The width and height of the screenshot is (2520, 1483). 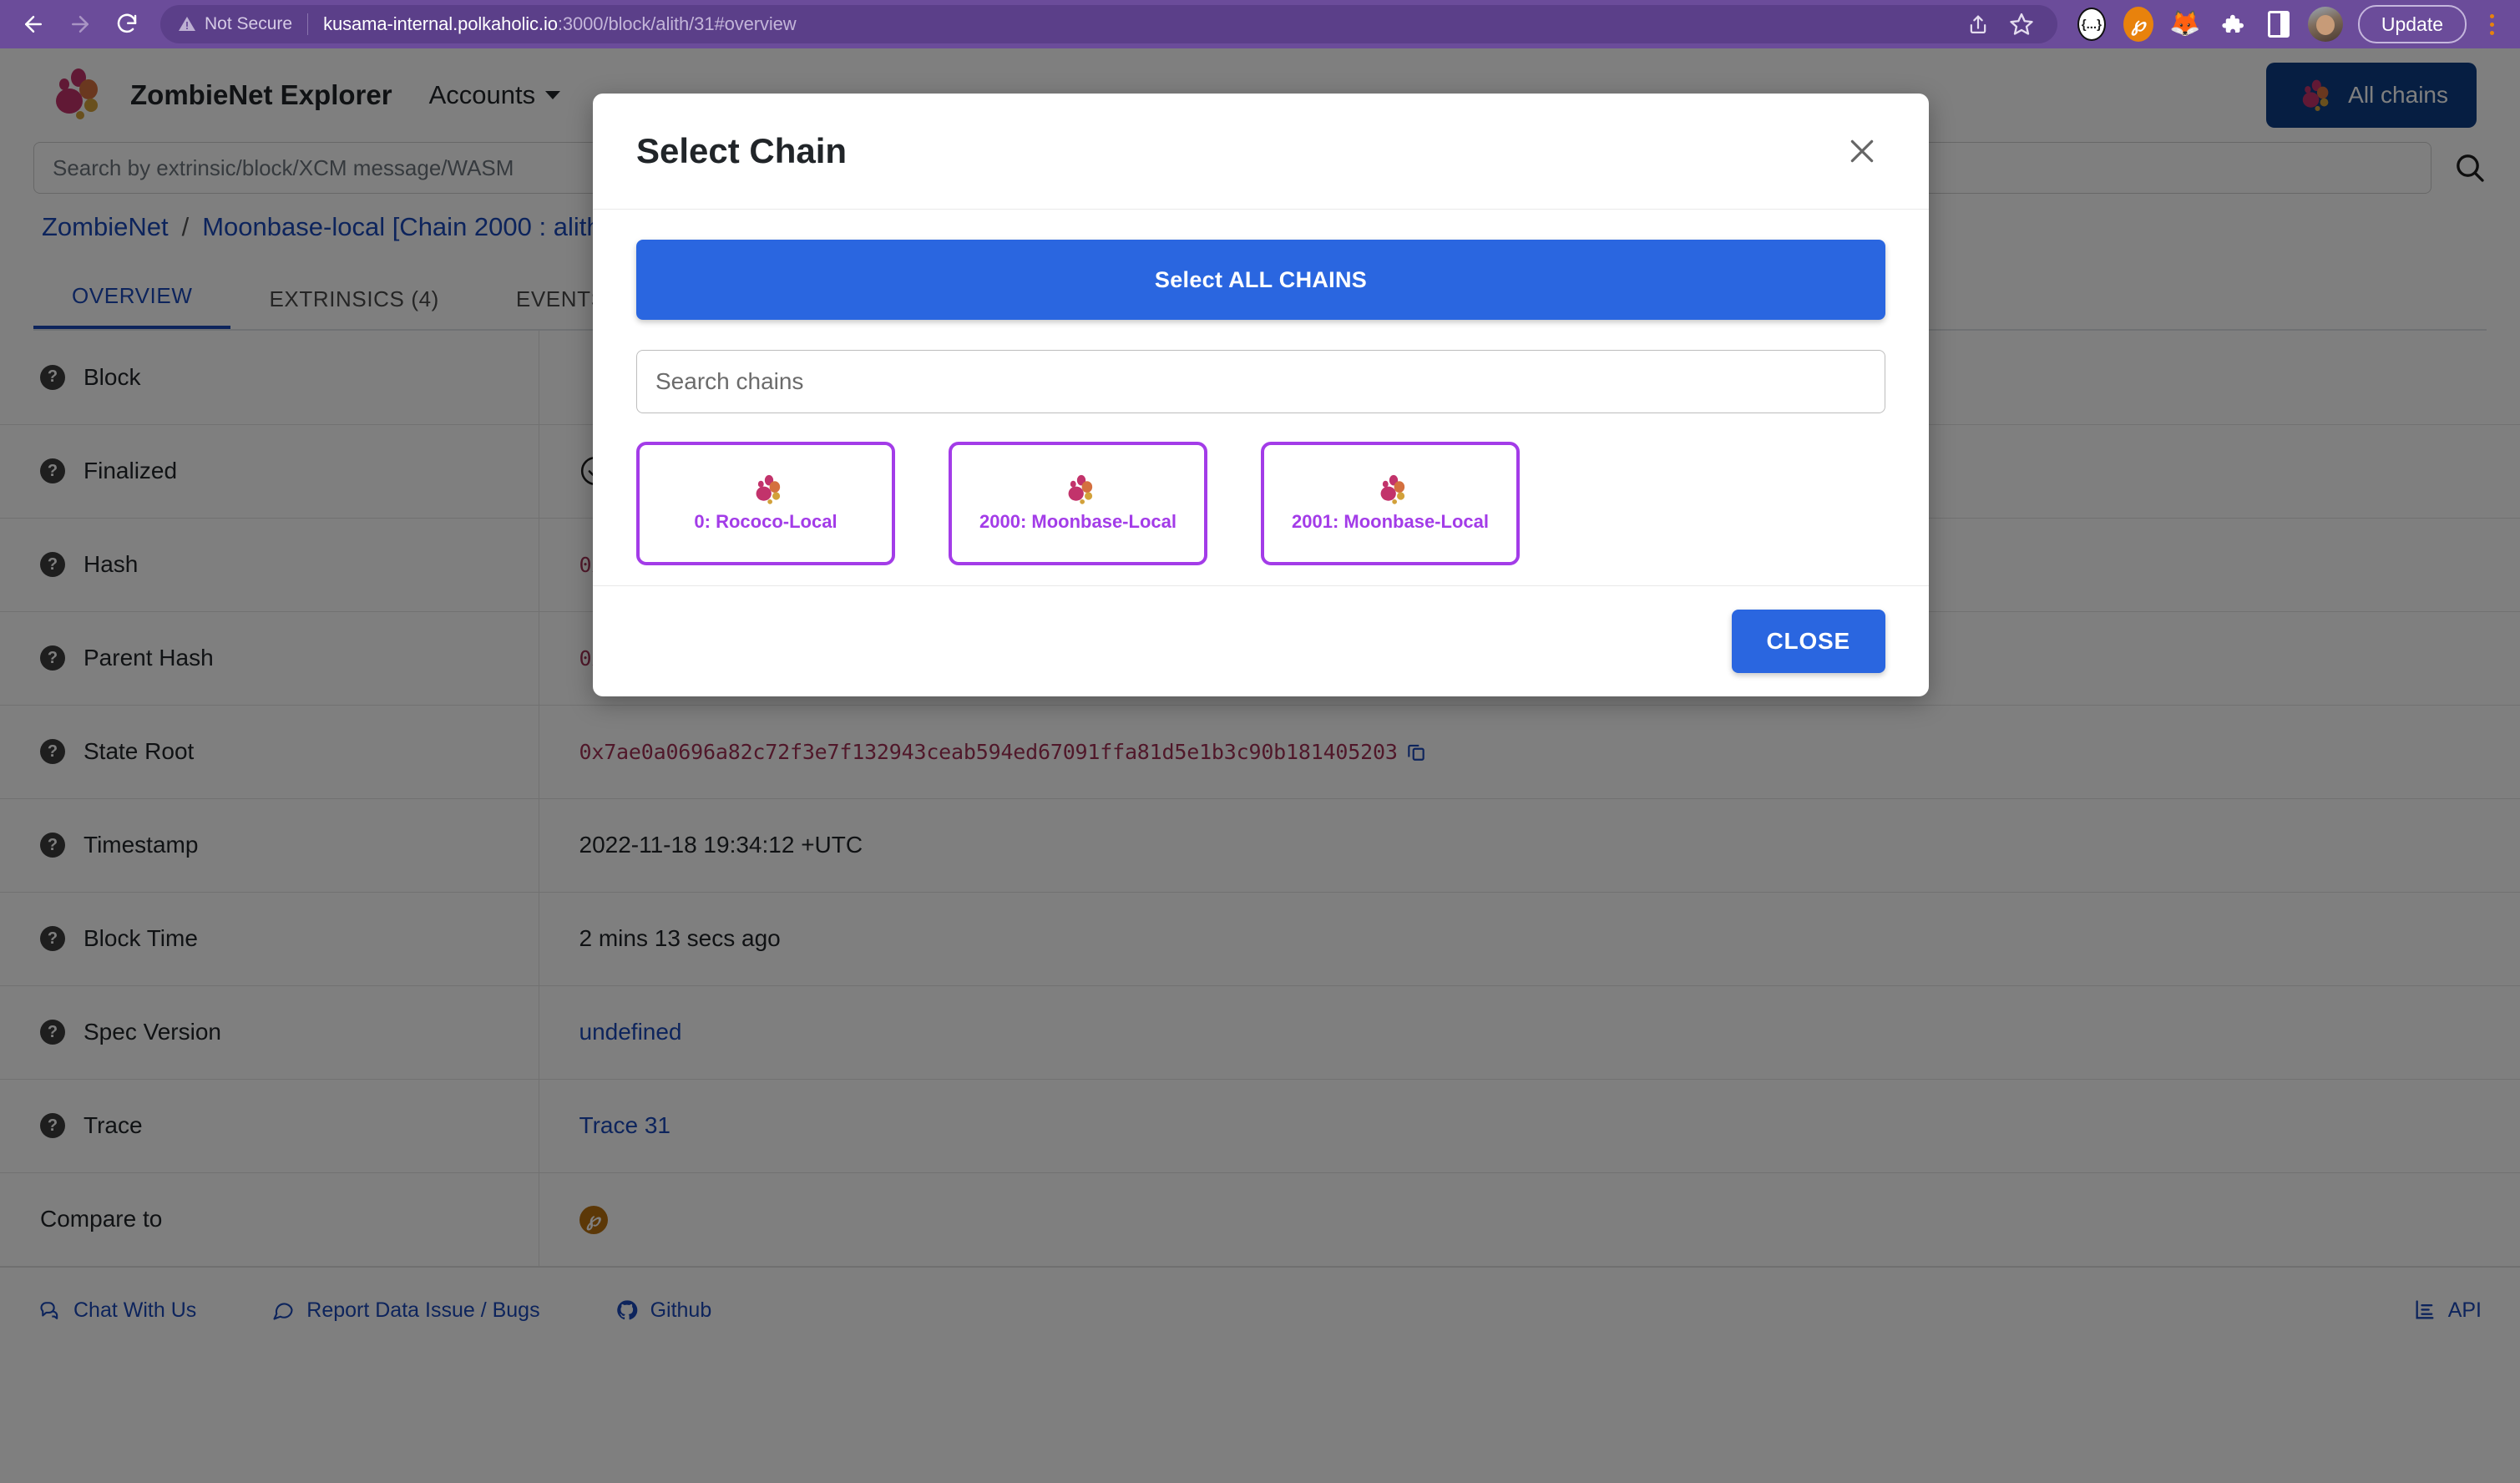 I want to click on back-button, so click(x=33, y=25).